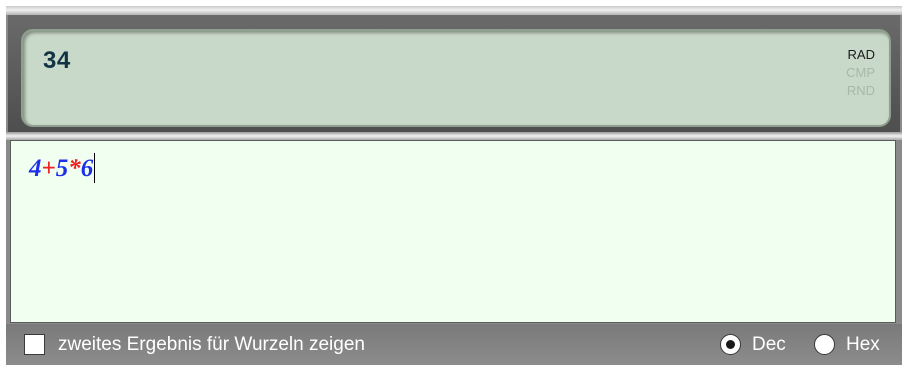 The width and height of the screenshot is (902, 365). I want to click on rnd-indicator: RND, so click(860, 90).